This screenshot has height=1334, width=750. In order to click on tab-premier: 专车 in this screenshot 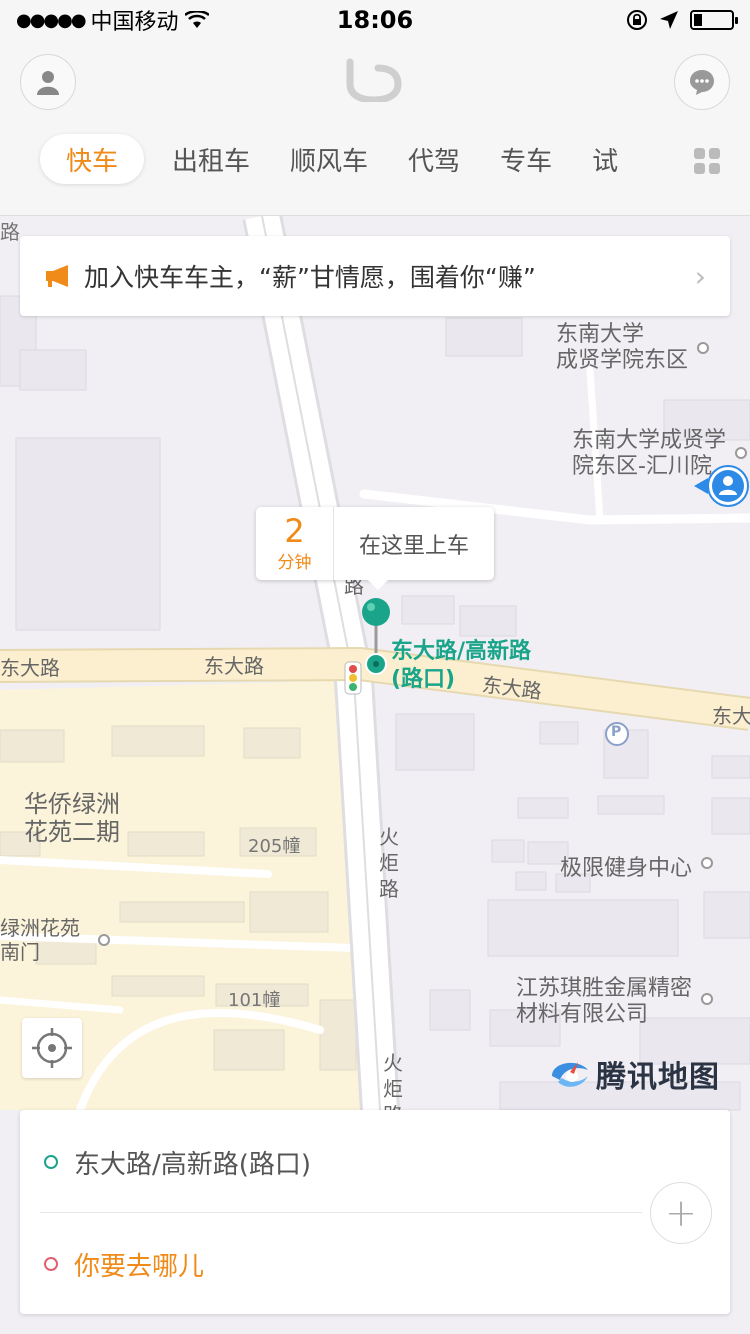, I will do `click(526, 159)`.